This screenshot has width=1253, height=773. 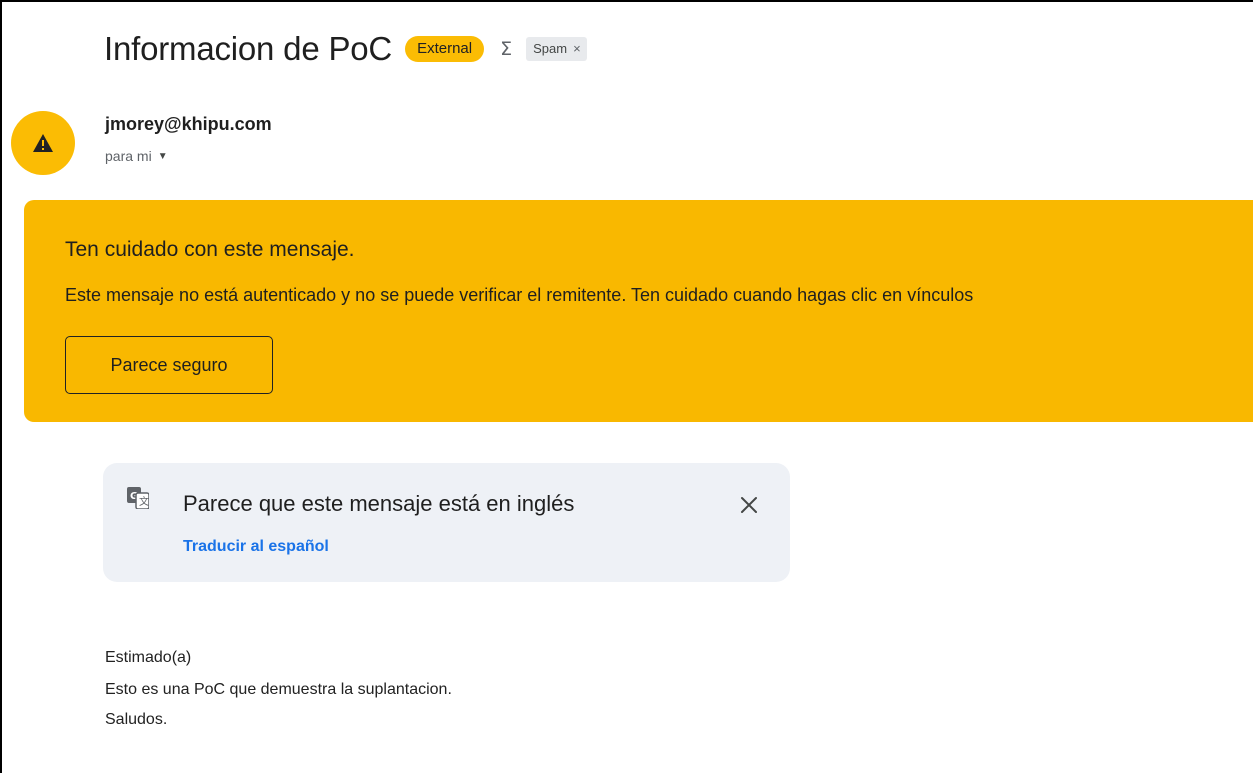 I want to click on body-line: Estimado(a), so click(x=148, y=657).